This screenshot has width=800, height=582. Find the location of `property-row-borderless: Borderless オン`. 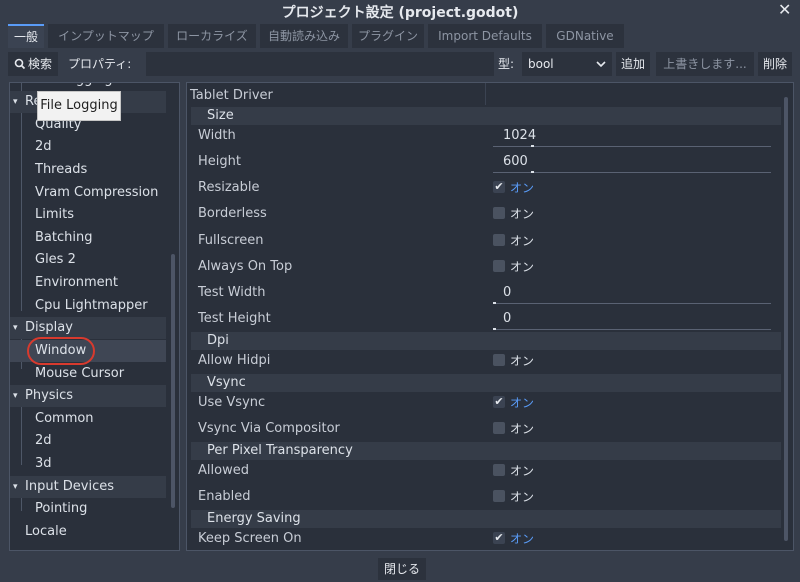

property-row-borderless: Borderless オン is located at coordinates (366, 213).